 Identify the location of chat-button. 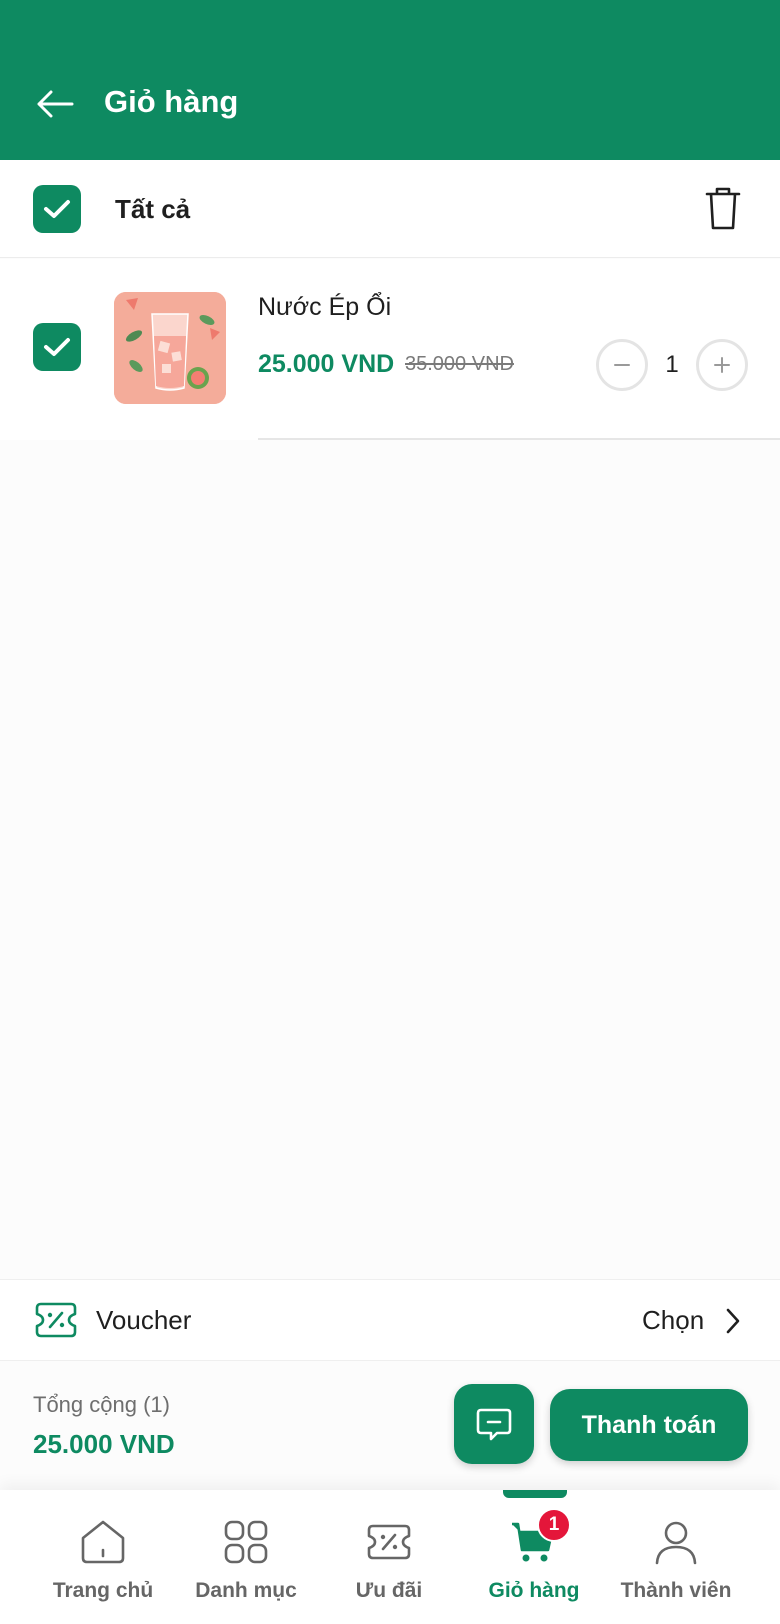
(494, 1424).